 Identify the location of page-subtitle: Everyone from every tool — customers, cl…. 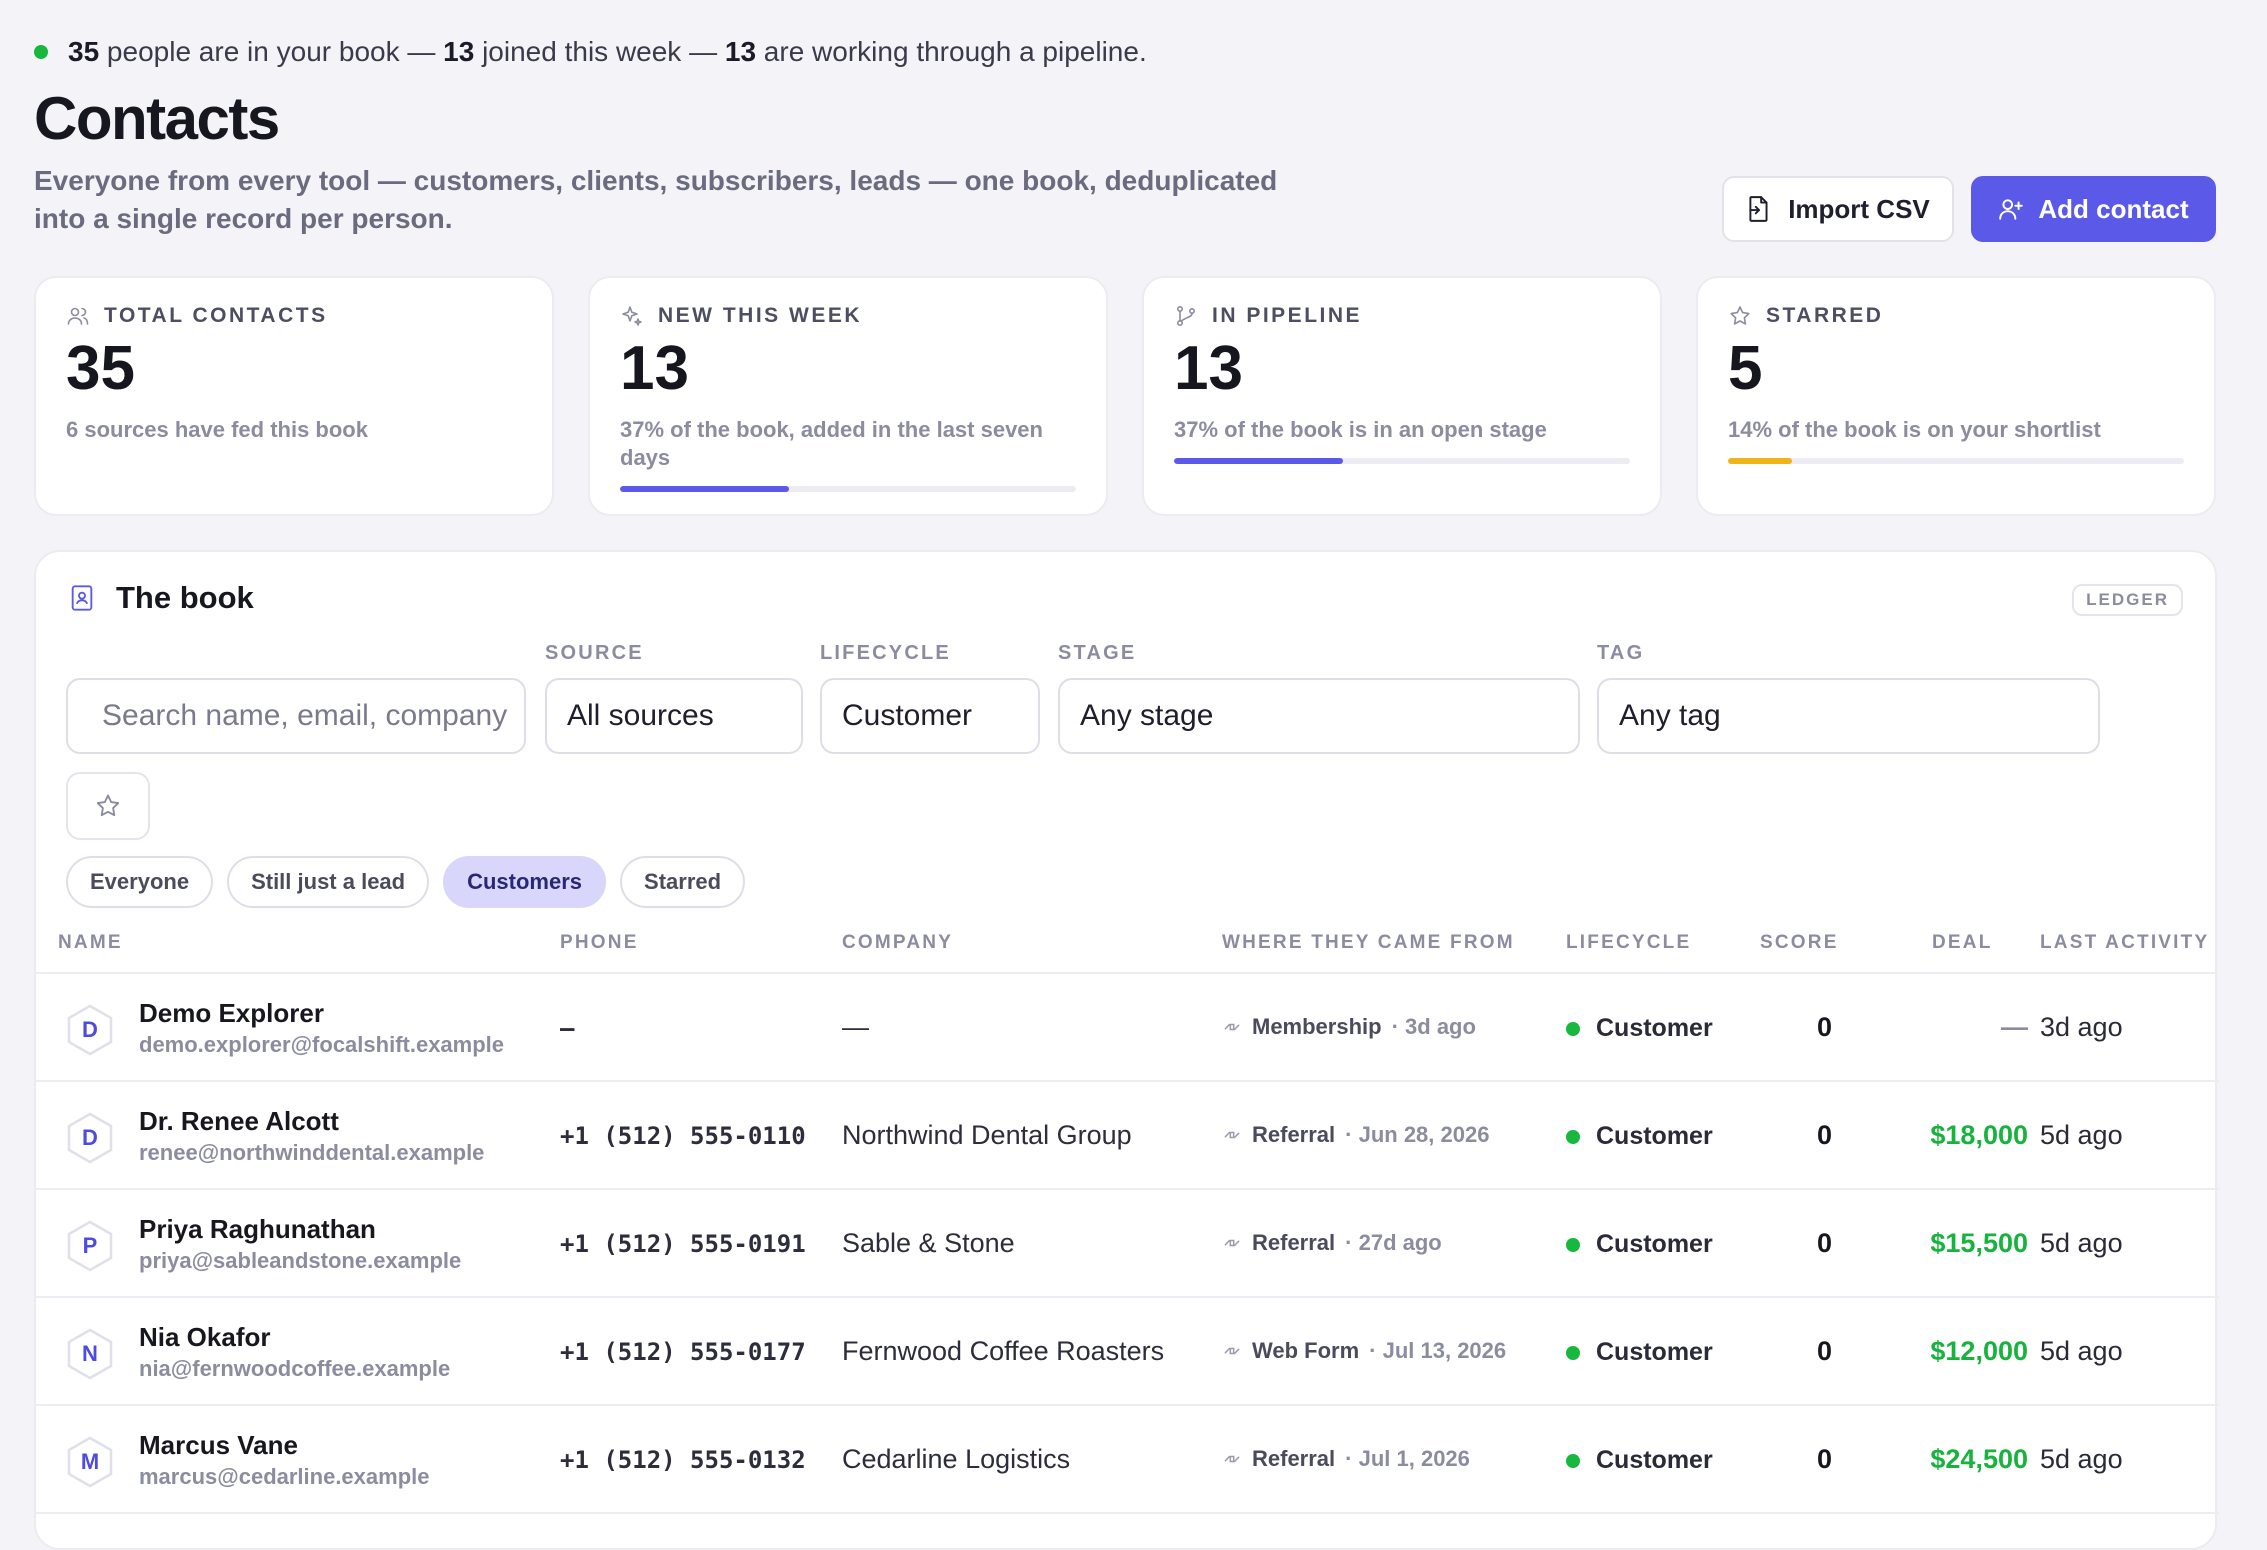
(656, 199).